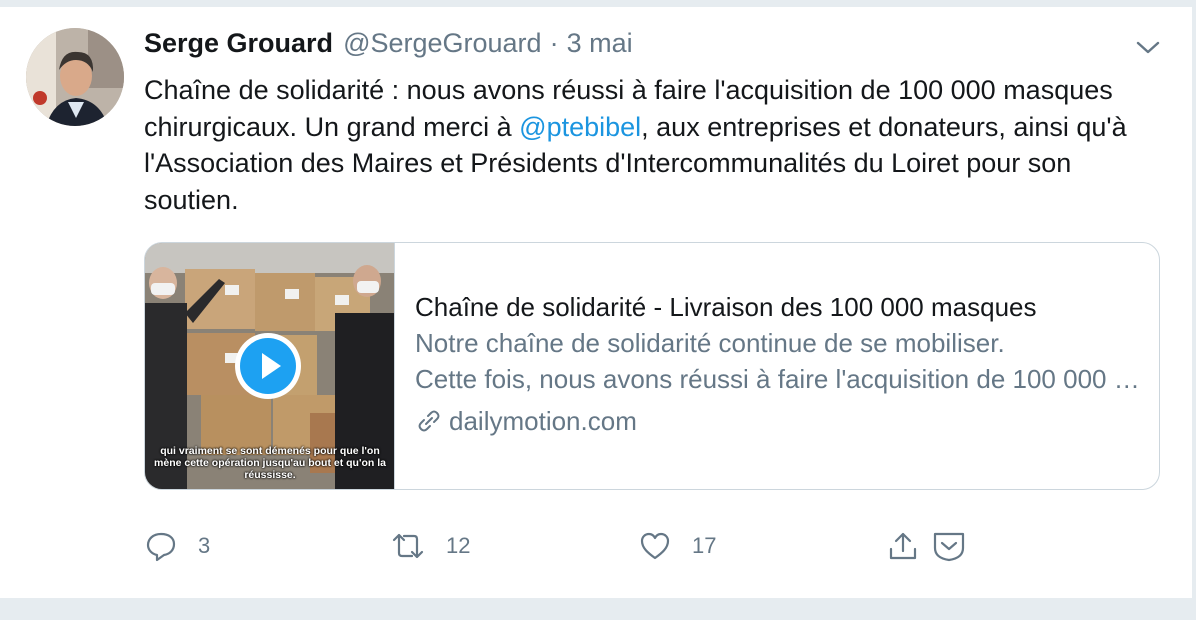 This screenshot has width=1196, height=620. I want to click on more-options-button, so click(1148, 48).